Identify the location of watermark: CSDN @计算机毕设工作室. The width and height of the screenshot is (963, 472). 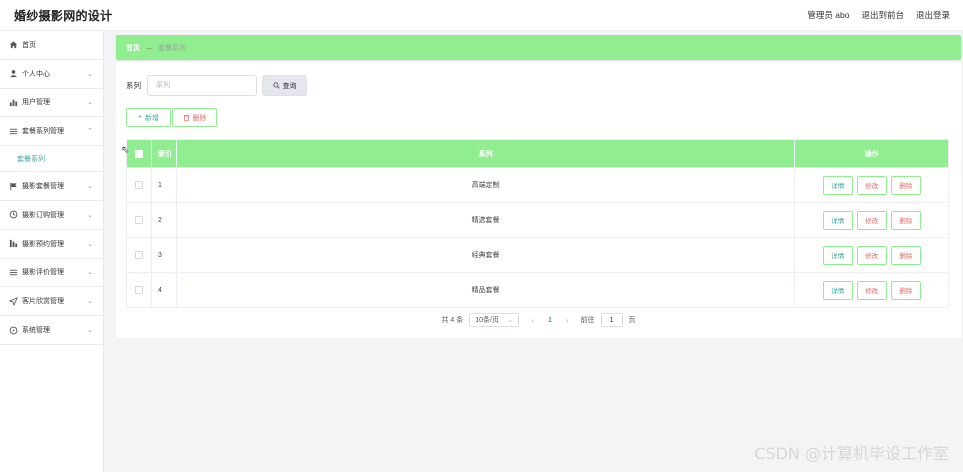
(851, 453).